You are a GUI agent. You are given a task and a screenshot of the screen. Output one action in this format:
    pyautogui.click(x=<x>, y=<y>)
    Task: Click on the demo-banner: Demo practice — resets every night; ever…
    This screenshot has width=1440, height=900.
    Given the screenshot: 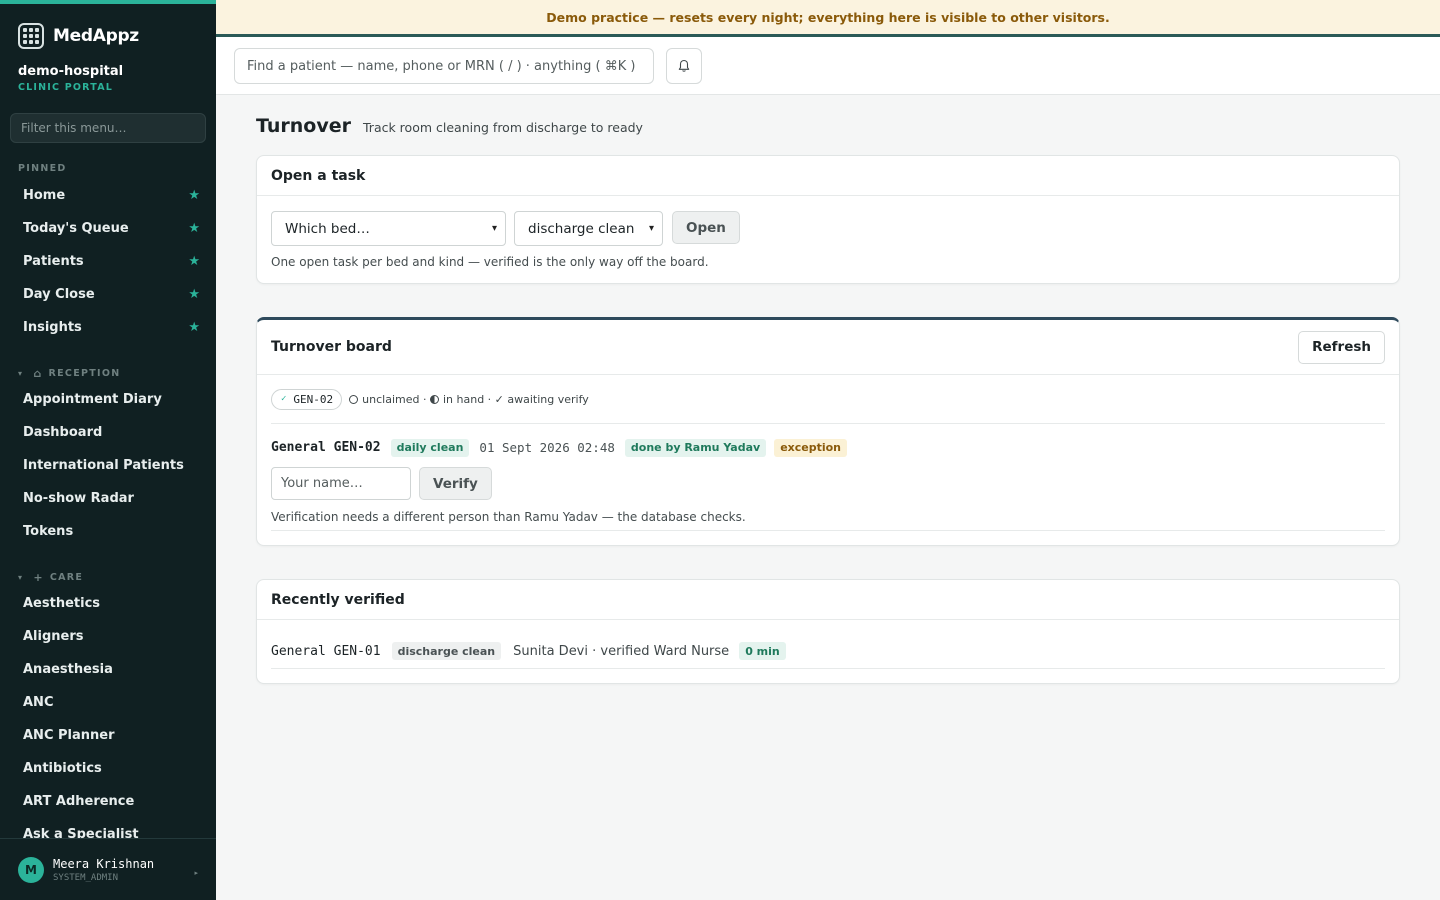 What is the action you would take?
    pyautogui.click(x=828, y=18)
    